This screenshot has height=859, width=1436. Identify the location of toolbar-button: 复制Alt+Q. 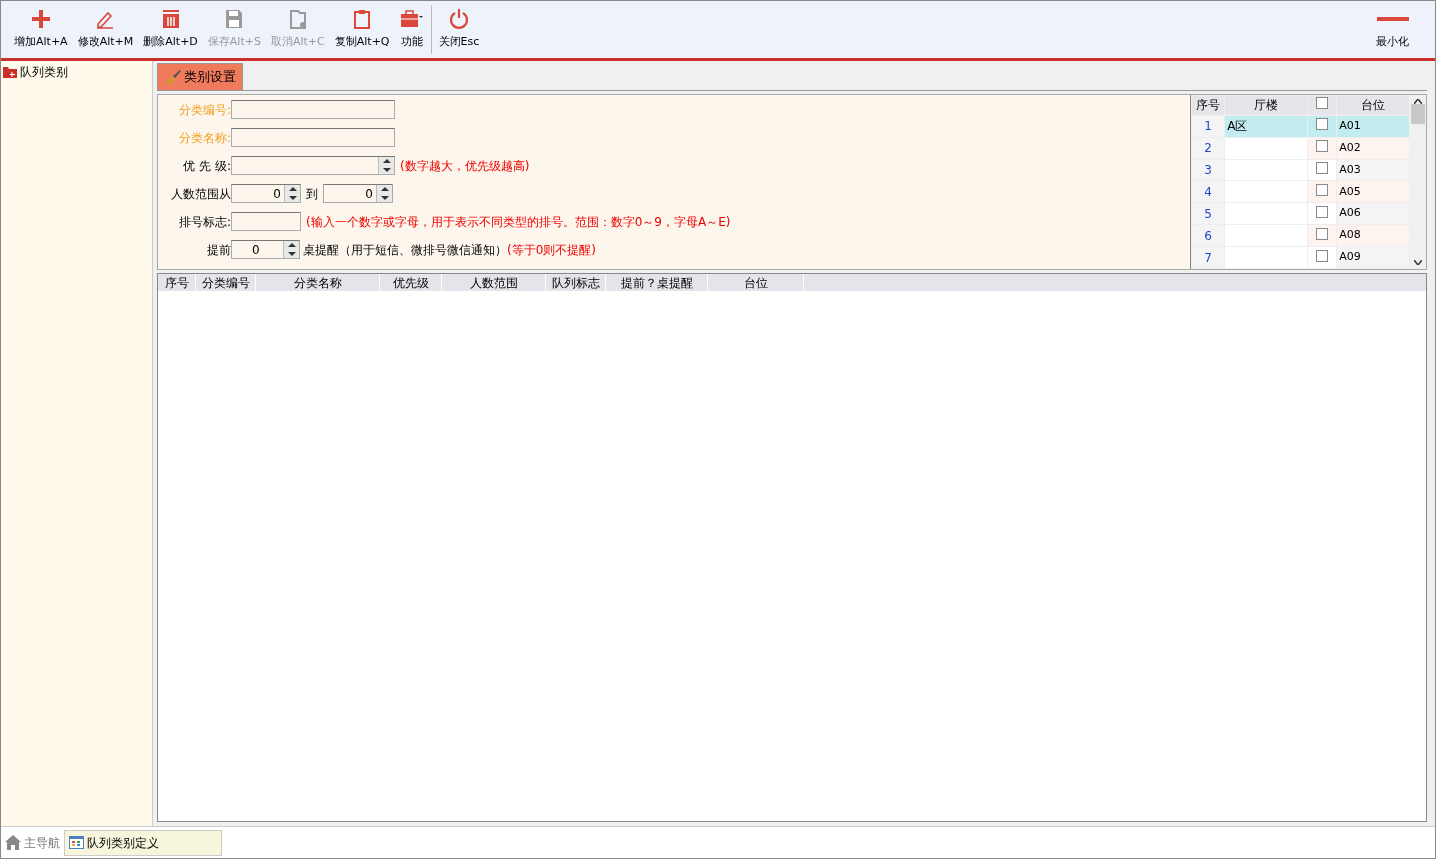
(362, 29).